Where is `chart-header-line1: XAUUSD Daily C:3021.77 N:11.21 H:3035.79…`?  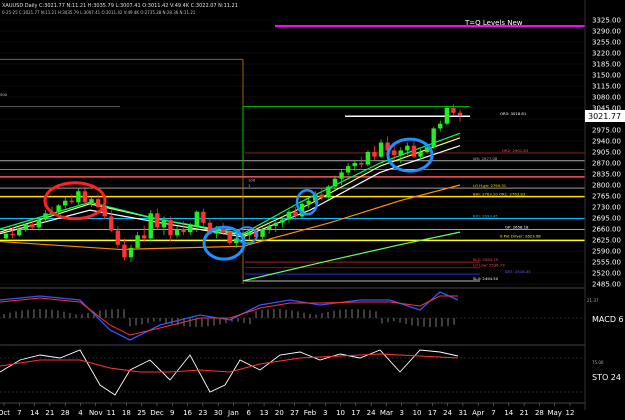
chart-header-line1: XAUUSD Daily C:3021.77 N:11.21 H:3035.79… is located at coordinates (120, 6).